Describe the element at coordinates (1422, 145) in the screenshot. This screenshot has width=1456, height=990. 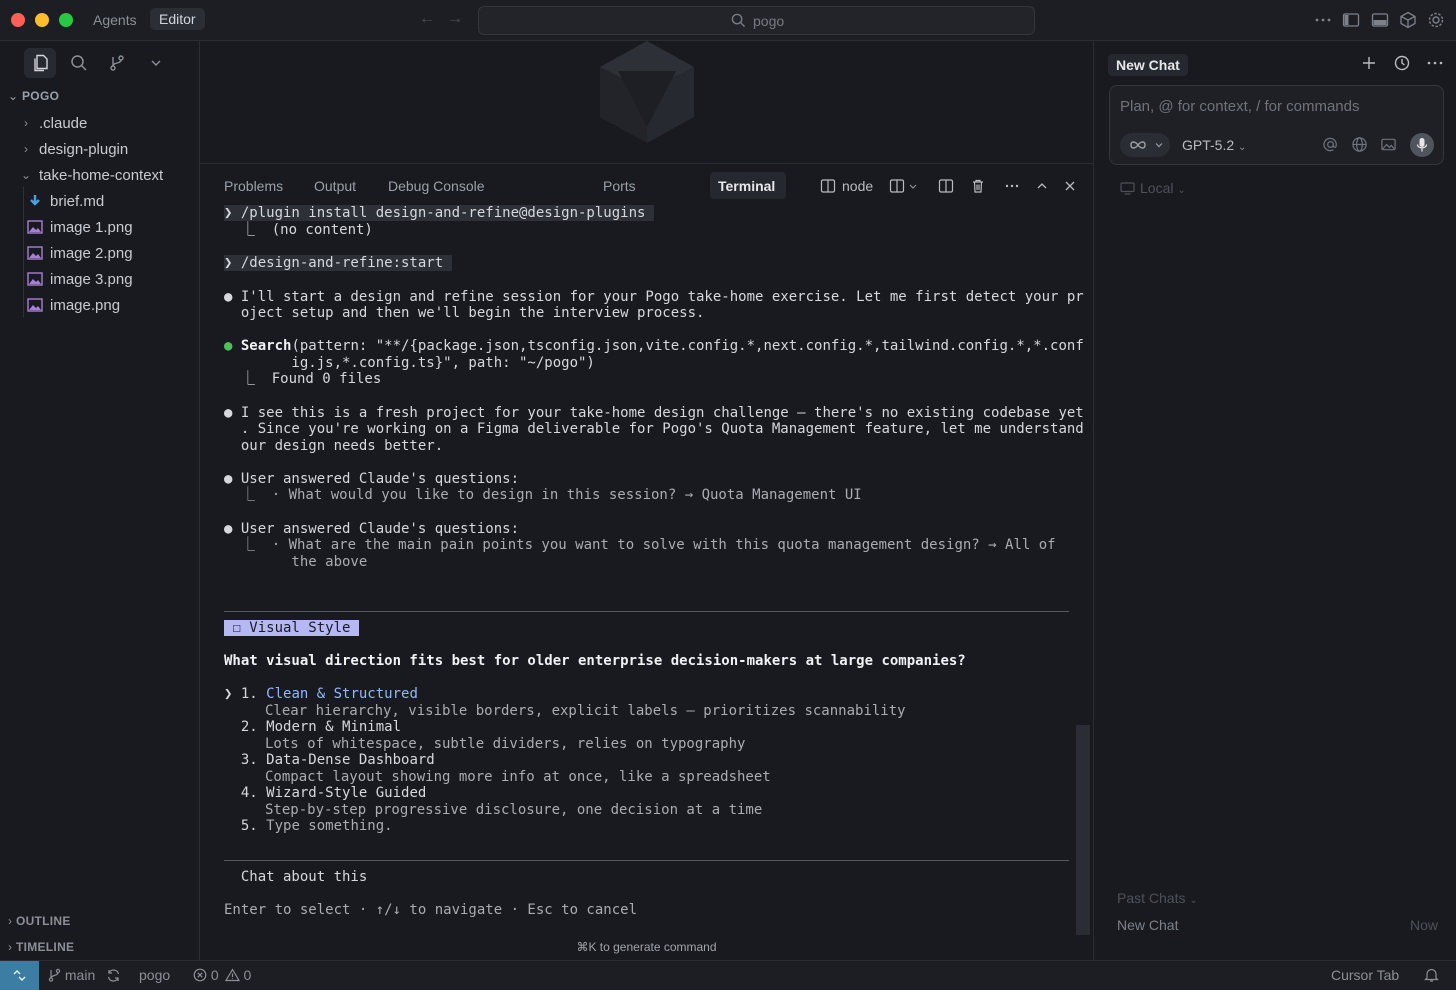
I see `microphone-button` at that location.